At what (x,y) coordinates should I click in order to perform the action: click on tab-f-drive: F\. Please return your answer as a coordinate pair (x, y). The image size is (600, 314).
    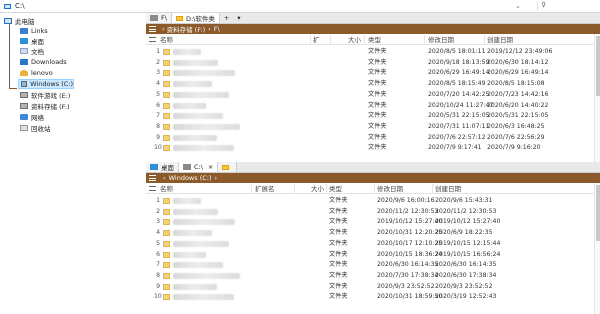
    Looking at the image, I should click on (159, 18).